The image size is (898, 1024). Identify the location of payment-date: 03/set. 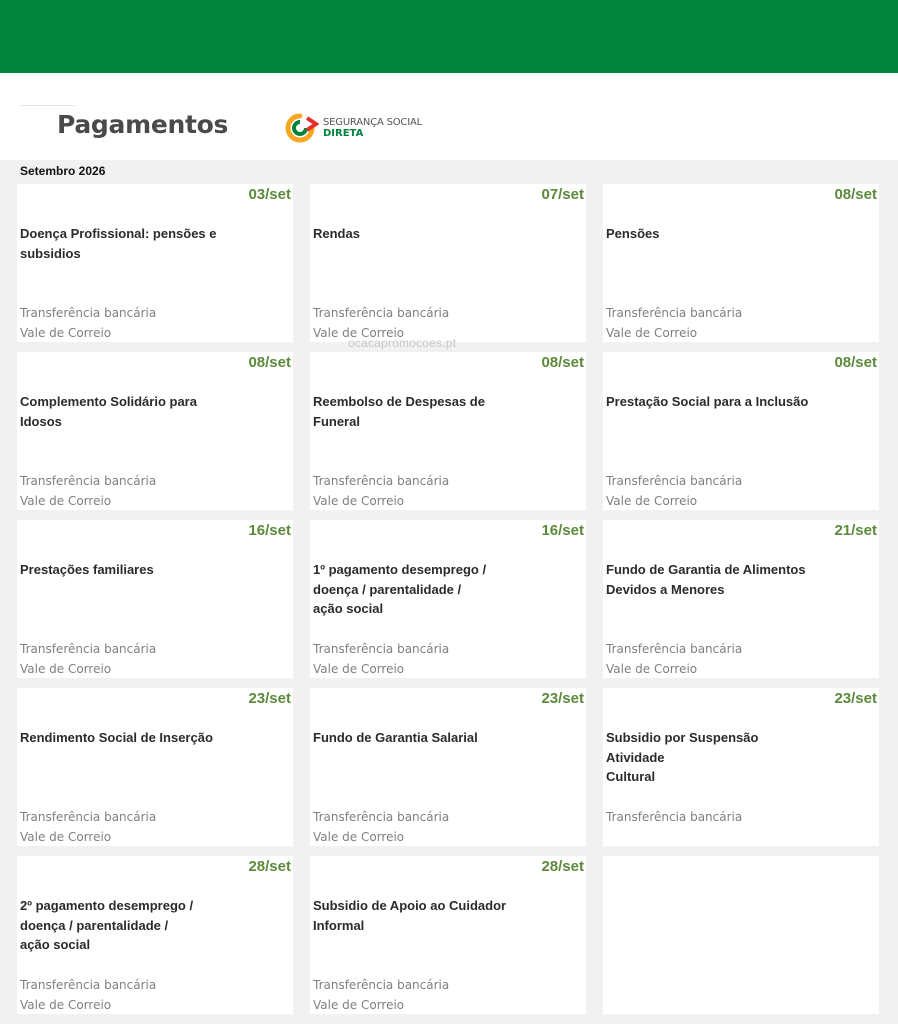
(269, 194).